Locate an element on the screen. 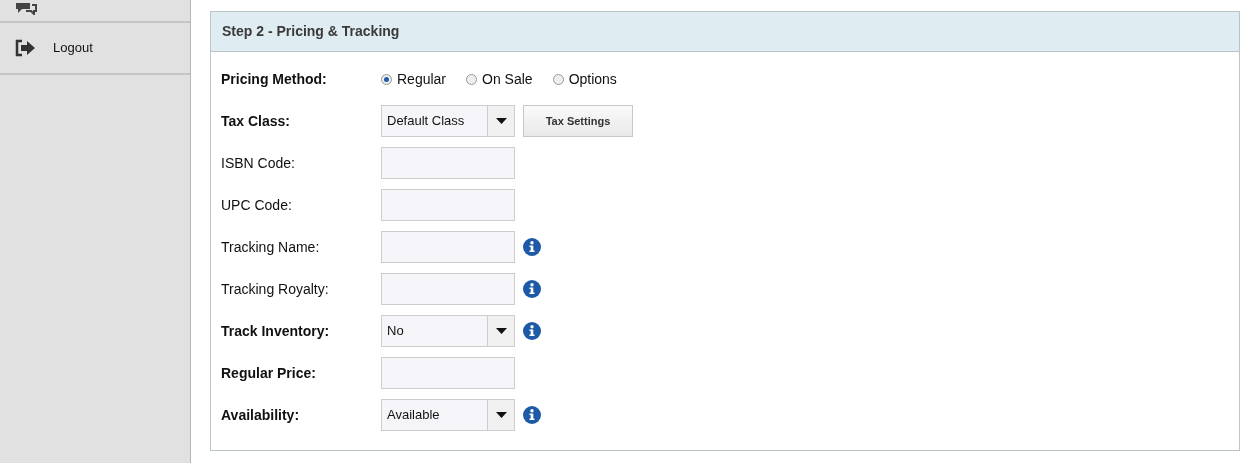  radio-label: Regular is located at coordinates (422, 79).